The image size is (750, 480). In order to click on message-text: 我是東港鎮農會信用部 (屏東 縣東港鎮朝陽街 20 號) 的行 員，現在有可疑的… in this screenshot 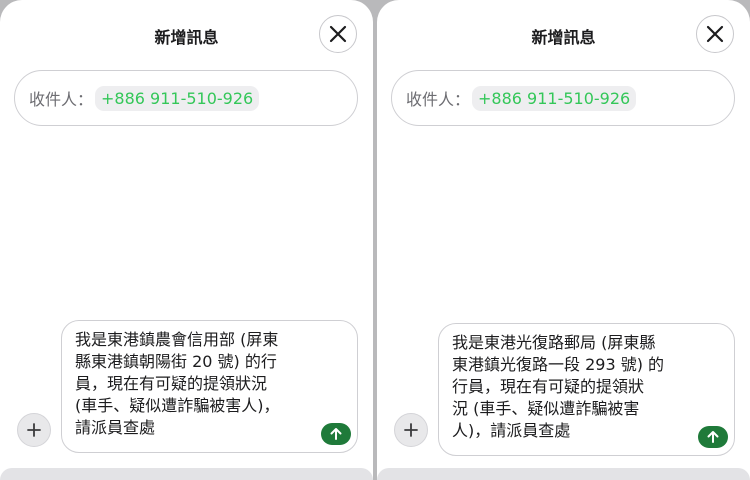, I will do `click(177, 383)`.